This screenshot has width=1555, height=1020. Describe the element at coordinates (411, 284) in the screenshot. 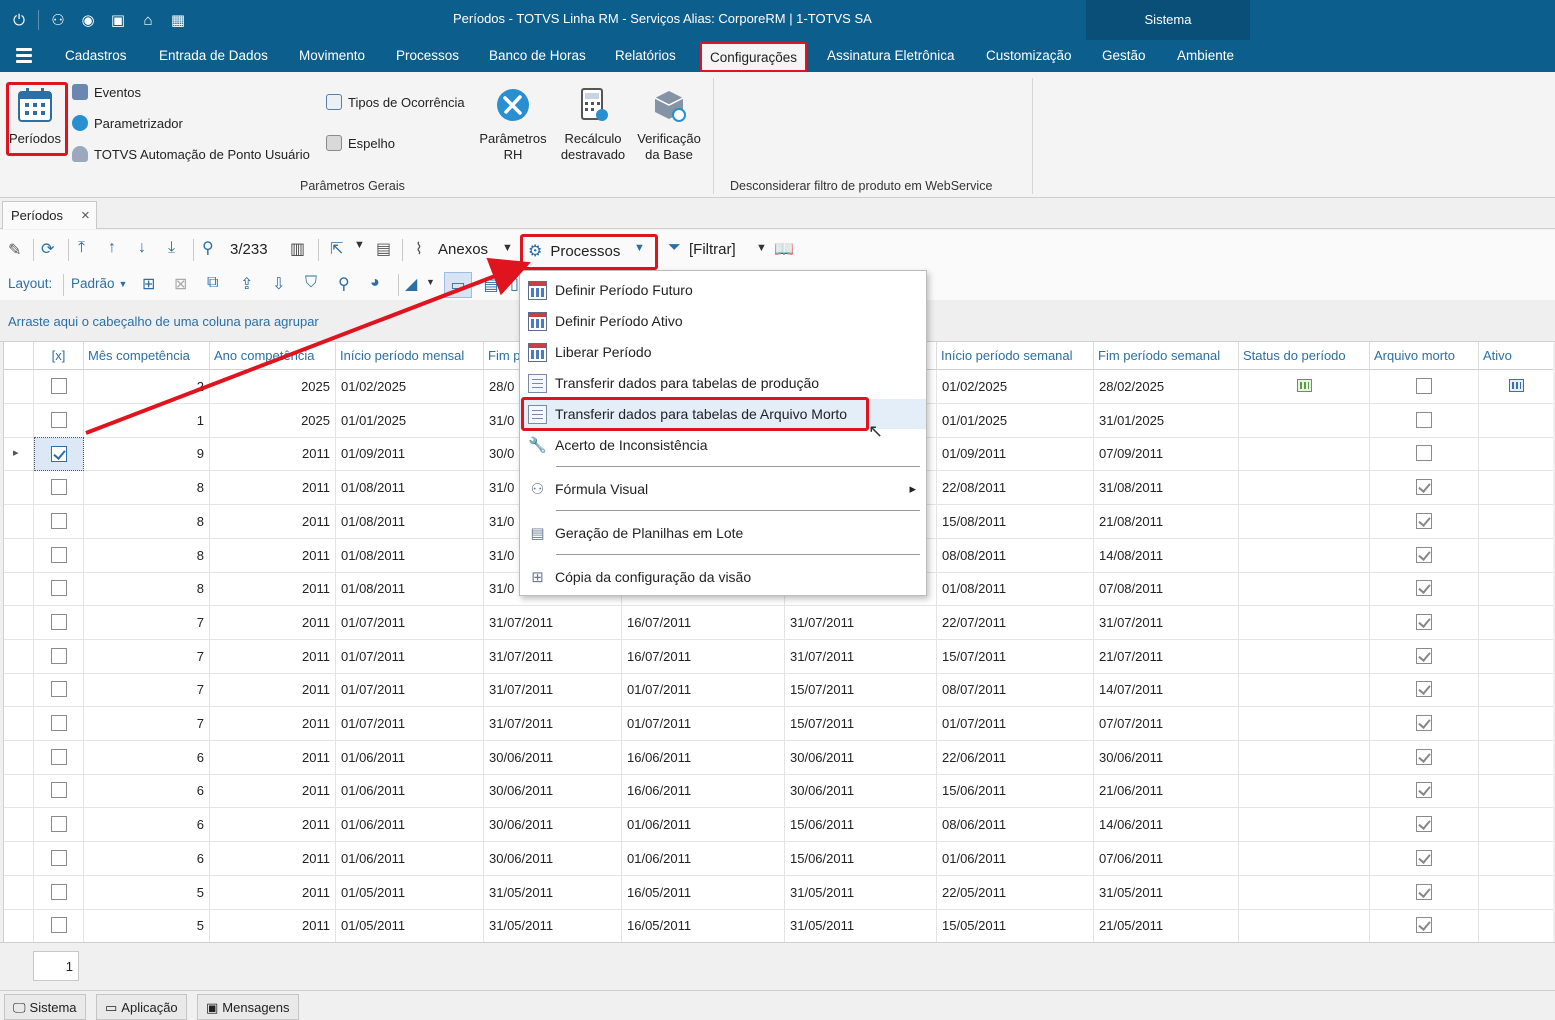

I see `chart-icon: ◢` at that location.